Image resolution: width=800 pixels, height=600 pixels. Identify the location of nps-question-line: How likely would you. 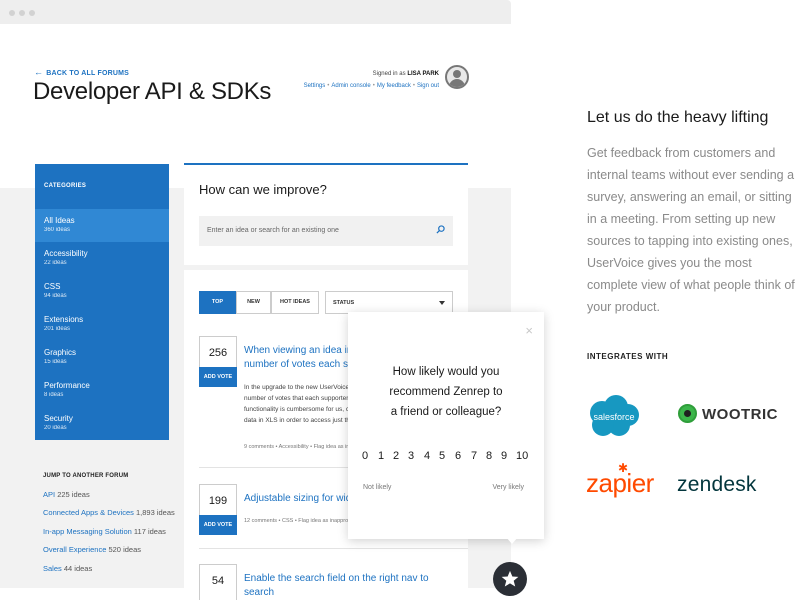
(446, 372).